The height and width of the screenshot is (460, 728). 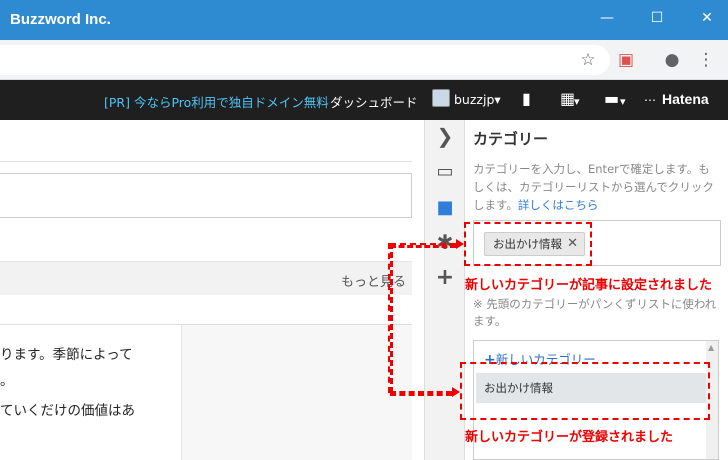 What do you see at coordinates (91, 392) in the screenshot?
I see `body-text-area: ります。季節によって 。 ていくだけの価値はあ` at bounding box center [91, 392].